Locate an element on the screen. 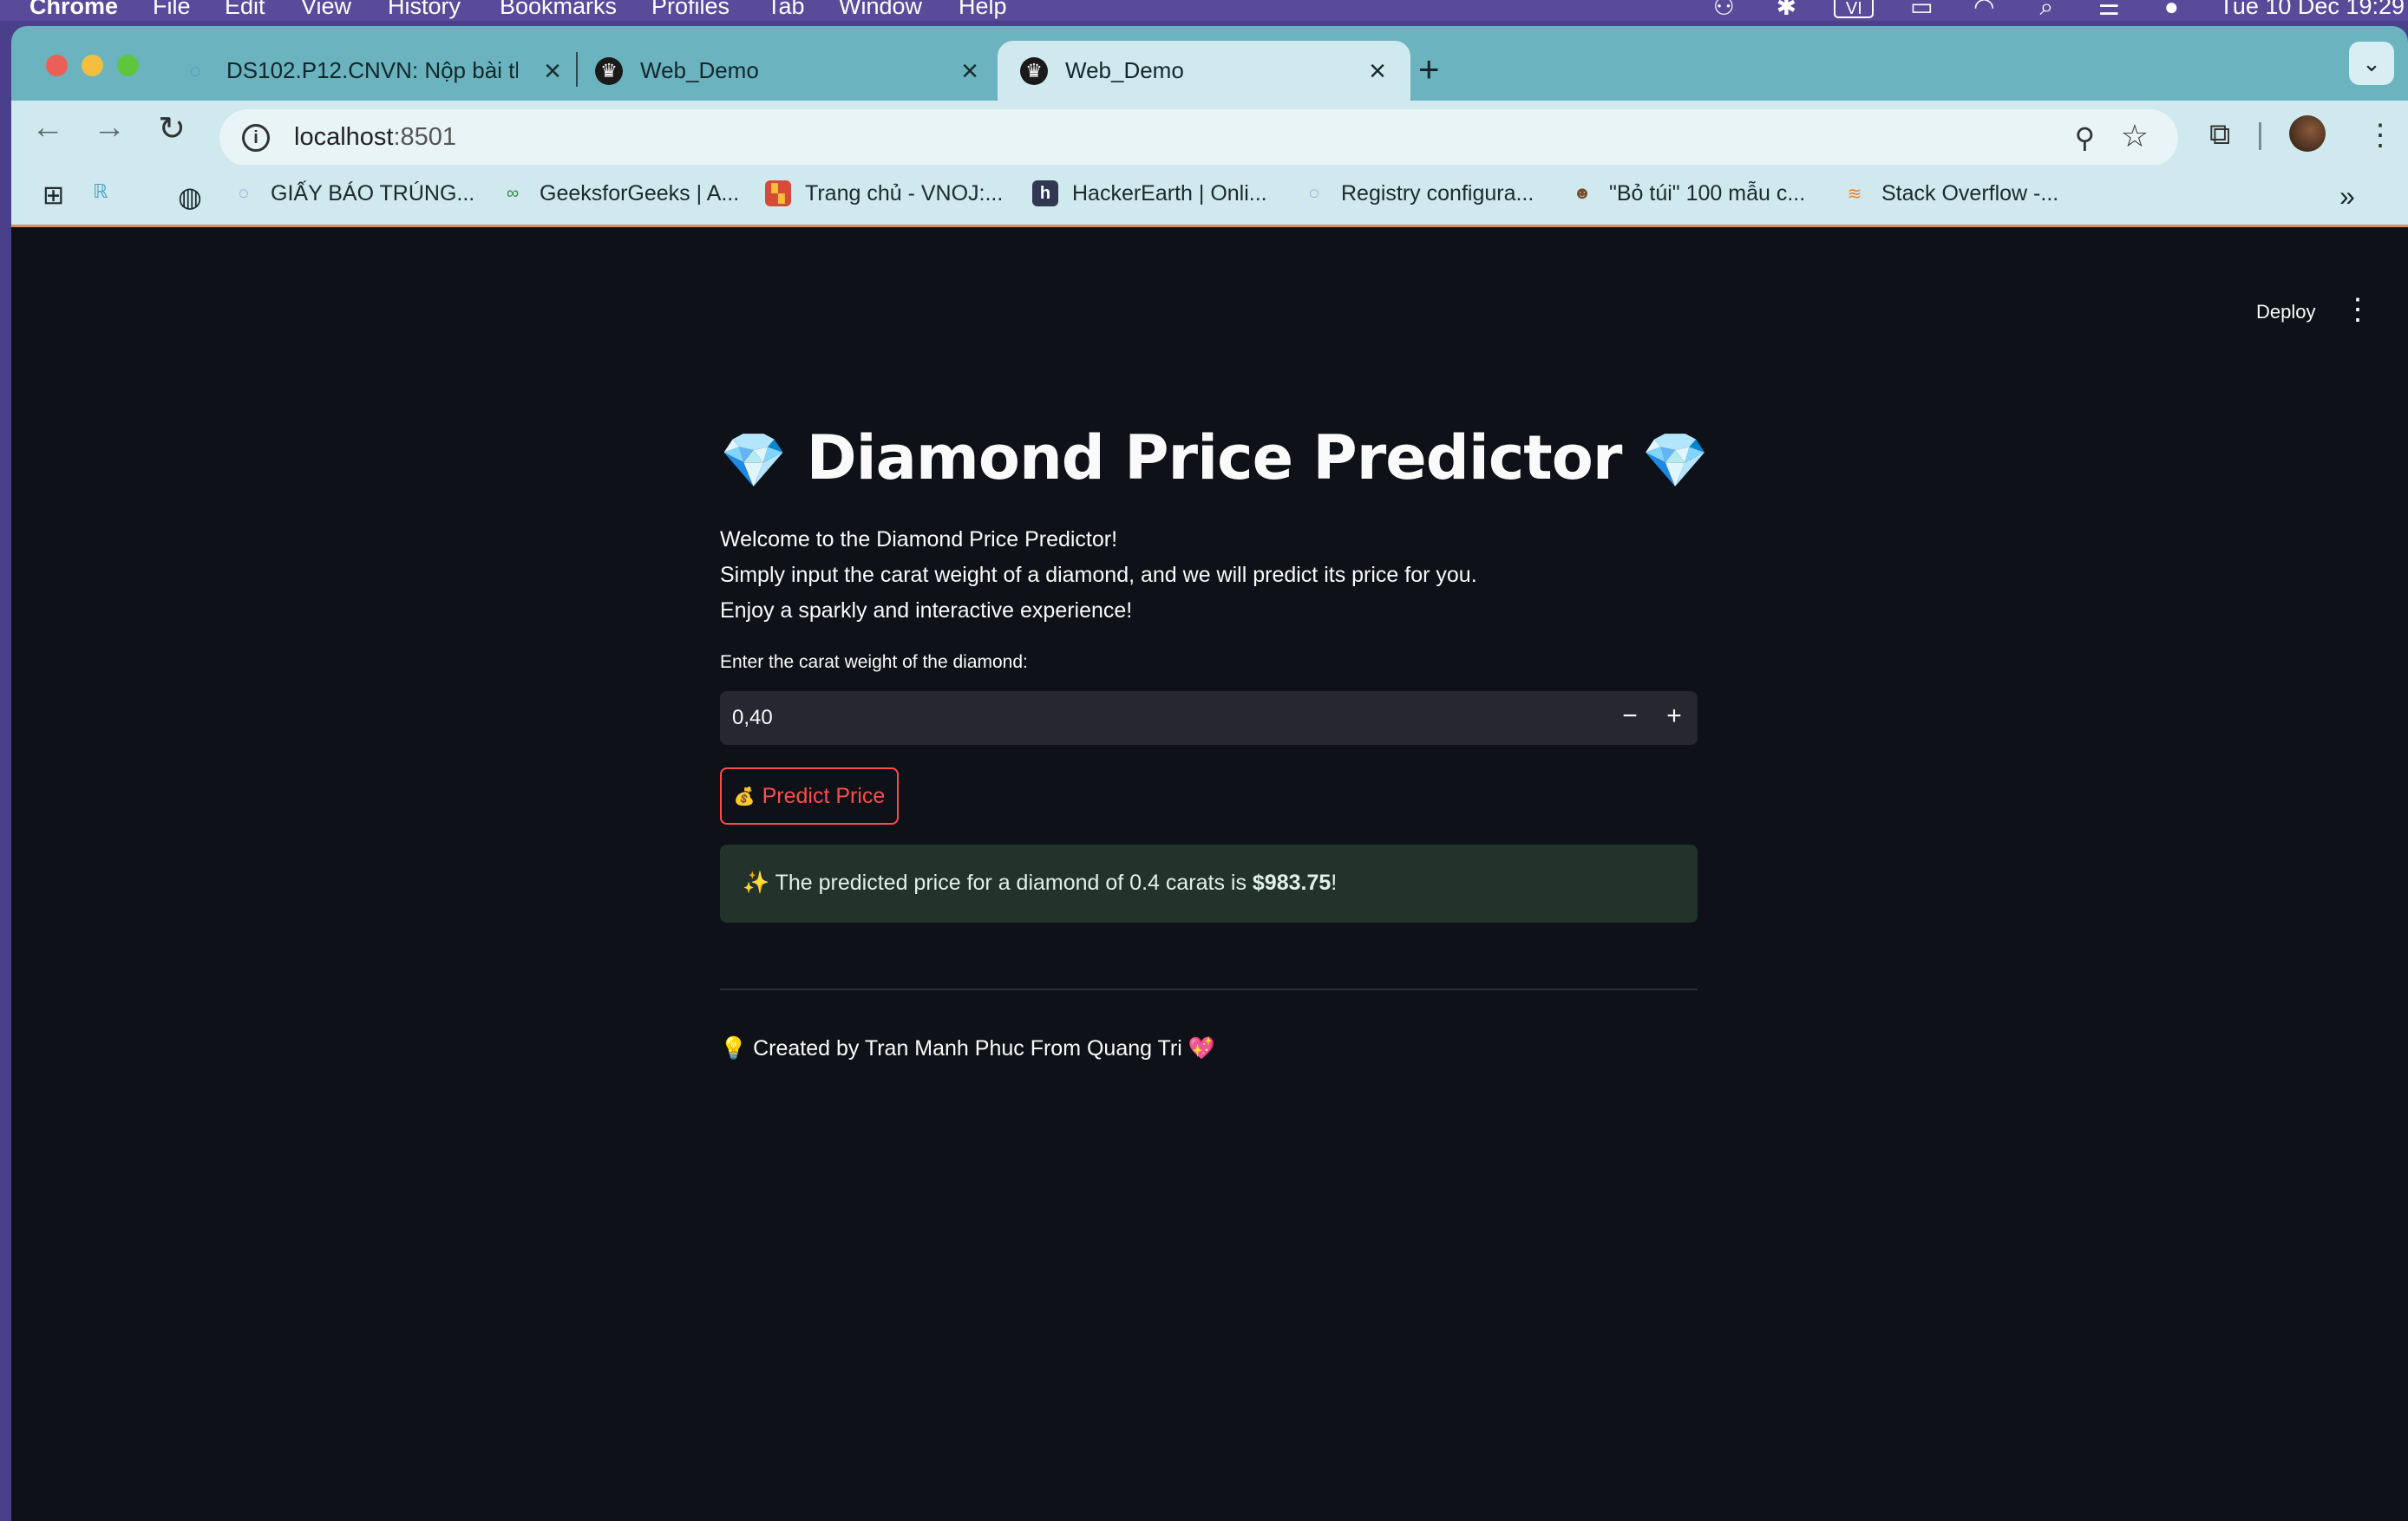  decrement-button: − is located at coordinates (1630, 716).